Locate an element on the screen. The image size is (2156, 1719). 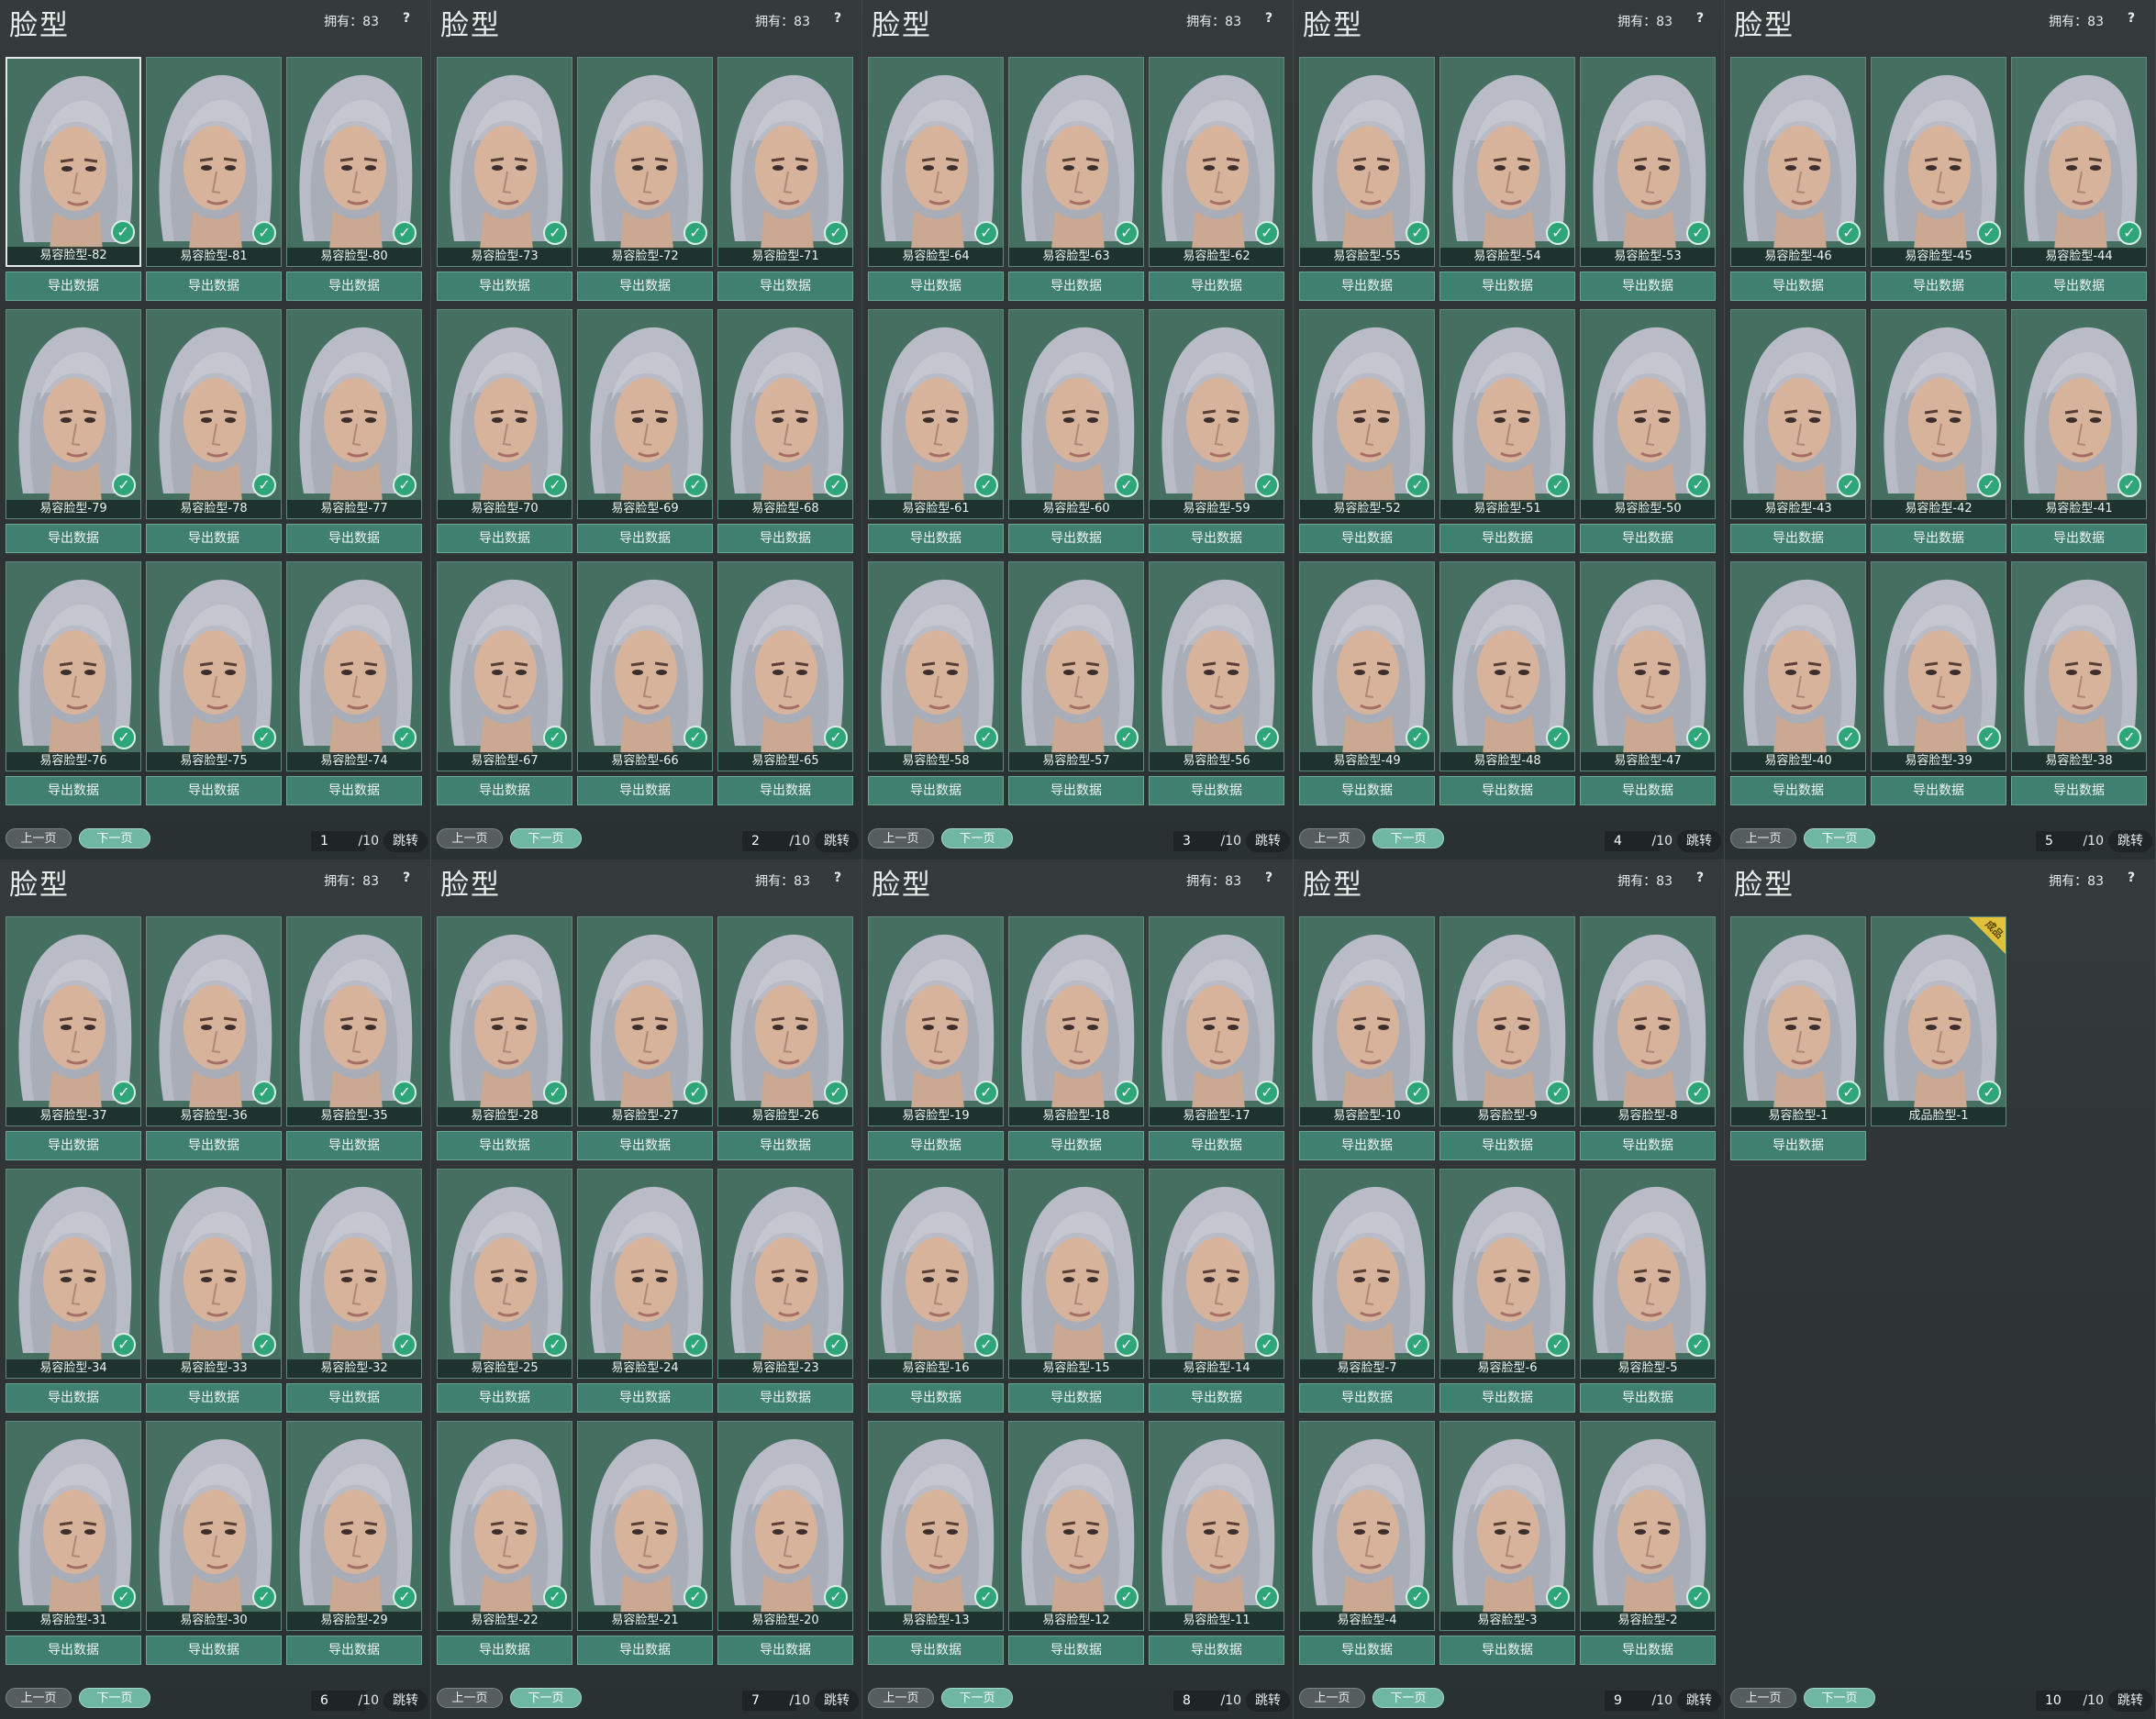
face-card: ✓ 易容脸型-2 is located at coordinates (1648, 1526).